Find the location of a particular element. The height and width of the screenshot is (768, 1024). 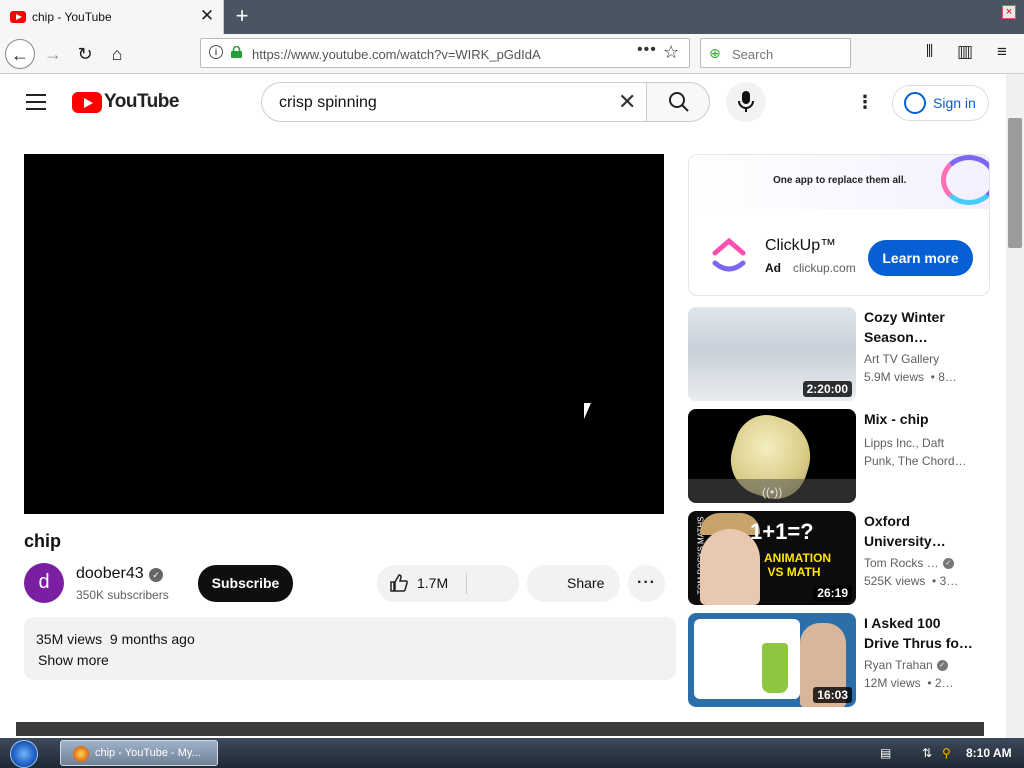

sidebar-icon: ▥ is located at coordinates (965, 52).